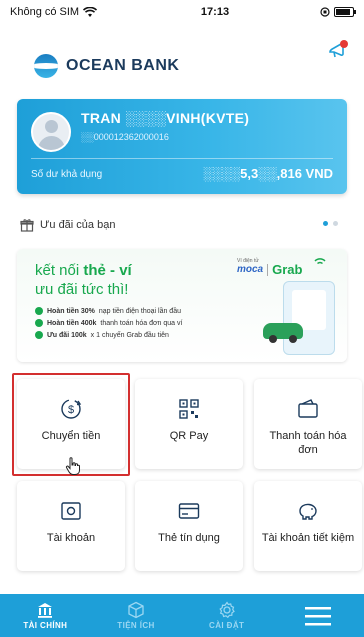  Describe the element at coordinates (71, 526) in the screenshot. I see `tile-account: Tài khoản` at that location.